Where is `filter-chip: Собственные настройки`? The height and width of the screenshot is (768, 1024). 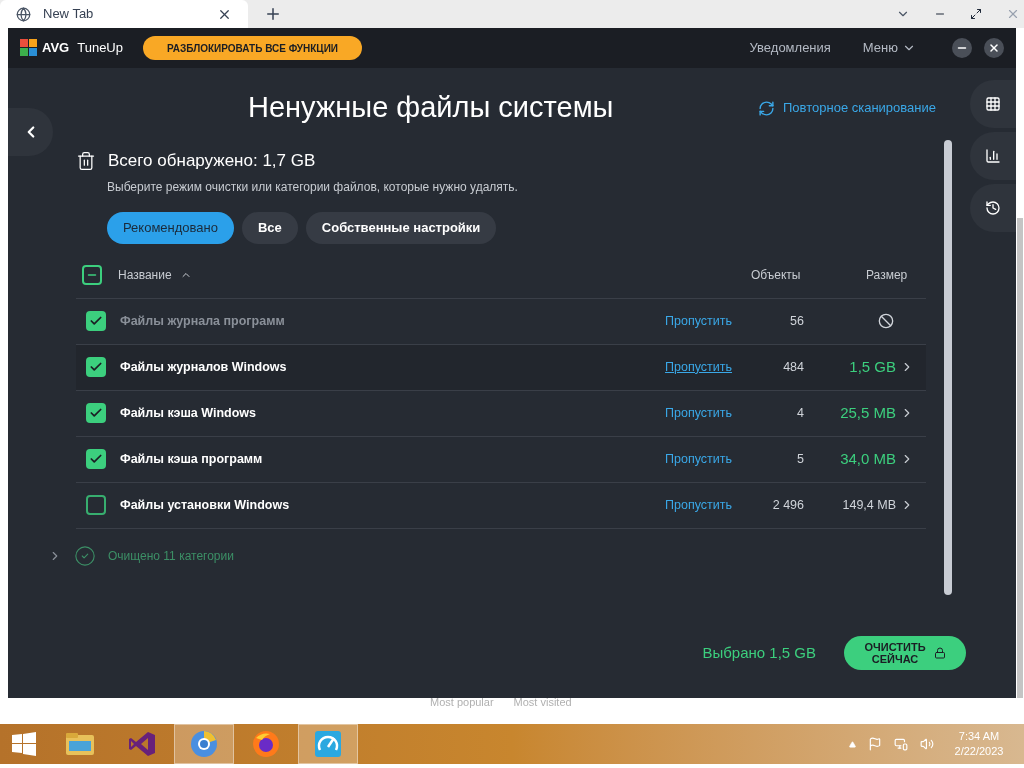 filter-chip: Собственные настройки is located at coordinates (401, 227).